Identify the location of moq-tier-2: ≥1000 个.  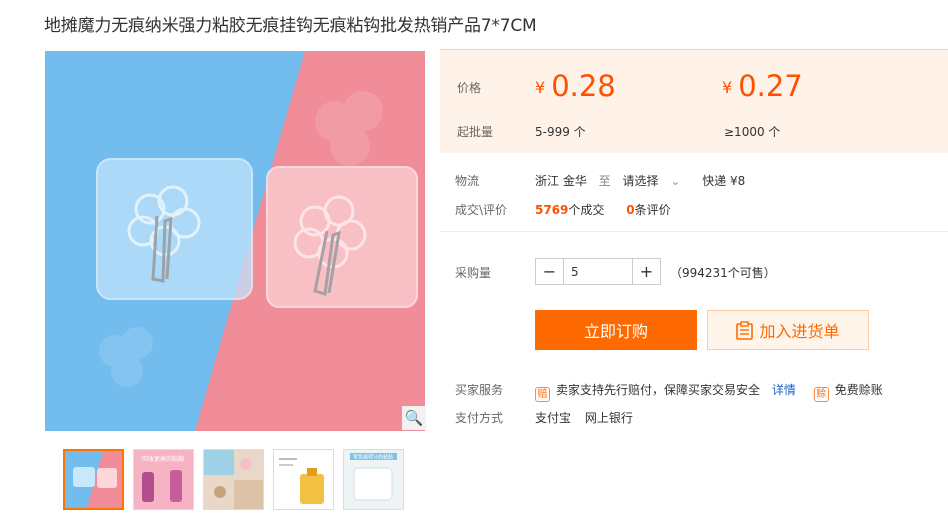
(752, 132).